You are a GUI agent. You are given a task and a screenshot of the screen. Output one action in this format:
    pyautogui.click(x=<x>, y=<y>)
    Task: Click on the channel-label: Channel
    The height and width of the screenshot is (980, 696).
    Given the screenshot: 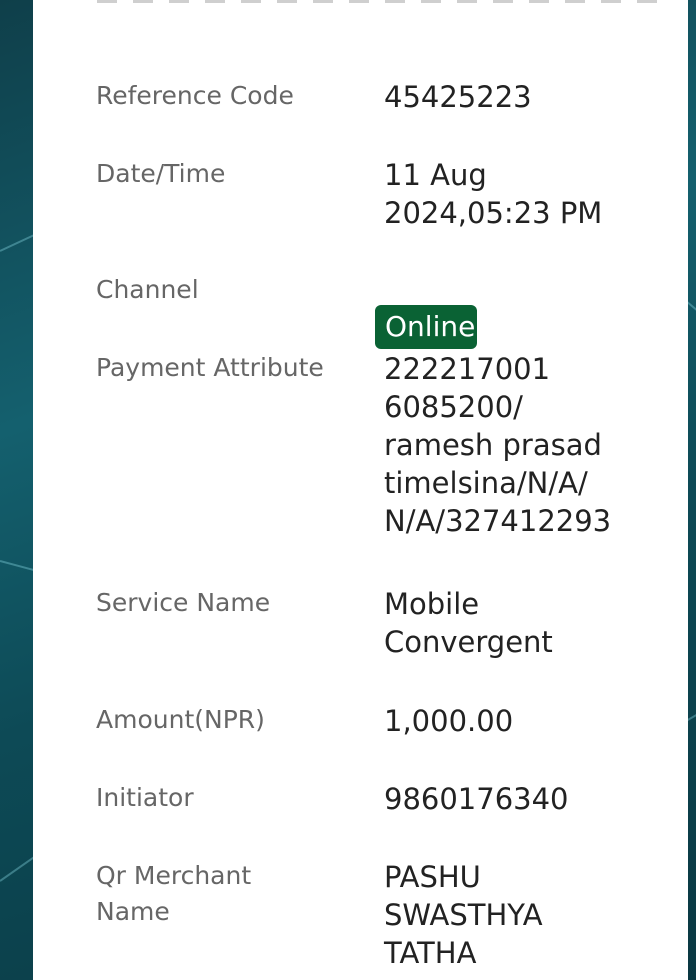 What is the action you would take?
    pyautogui.click(x=147, y=289)
    